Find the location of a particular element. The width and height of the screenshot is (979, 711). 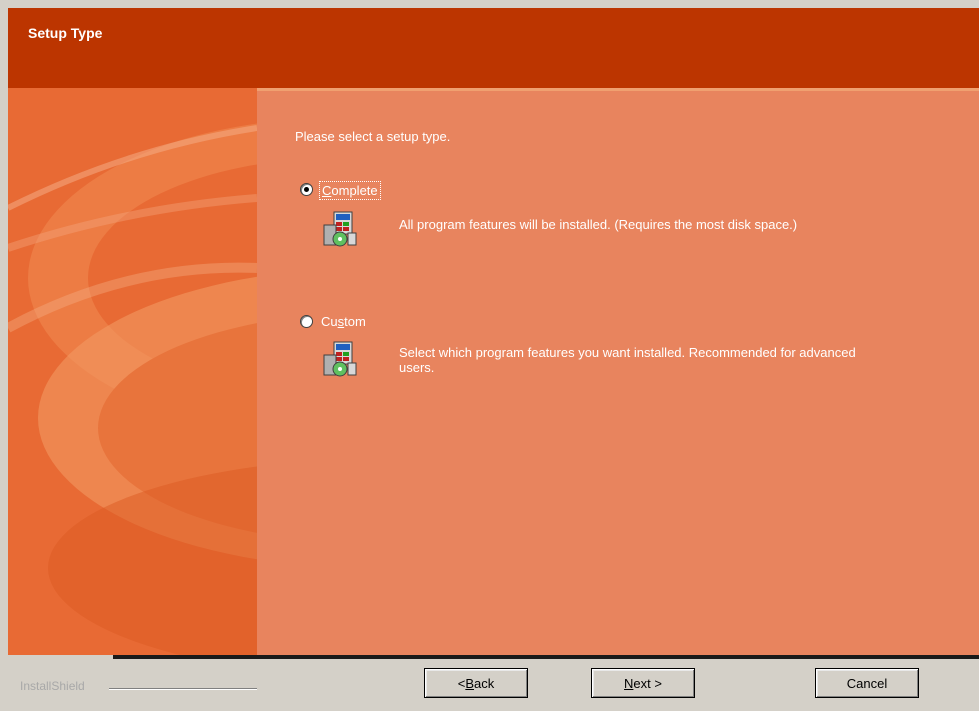

brand-etched-line is located at coordinates (183, 689).